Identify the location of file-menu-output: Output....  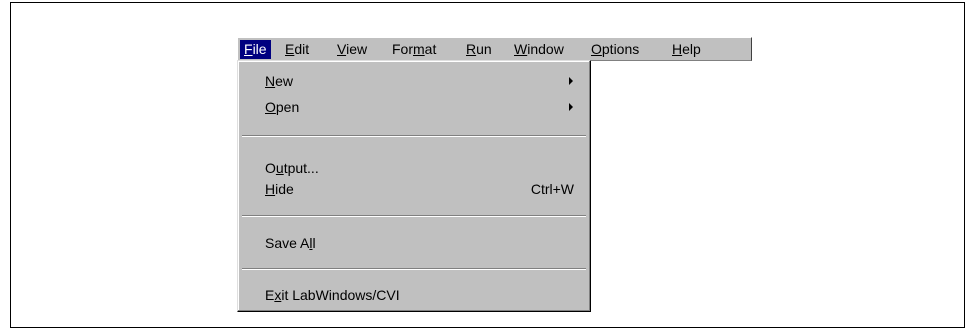
(414, 168).